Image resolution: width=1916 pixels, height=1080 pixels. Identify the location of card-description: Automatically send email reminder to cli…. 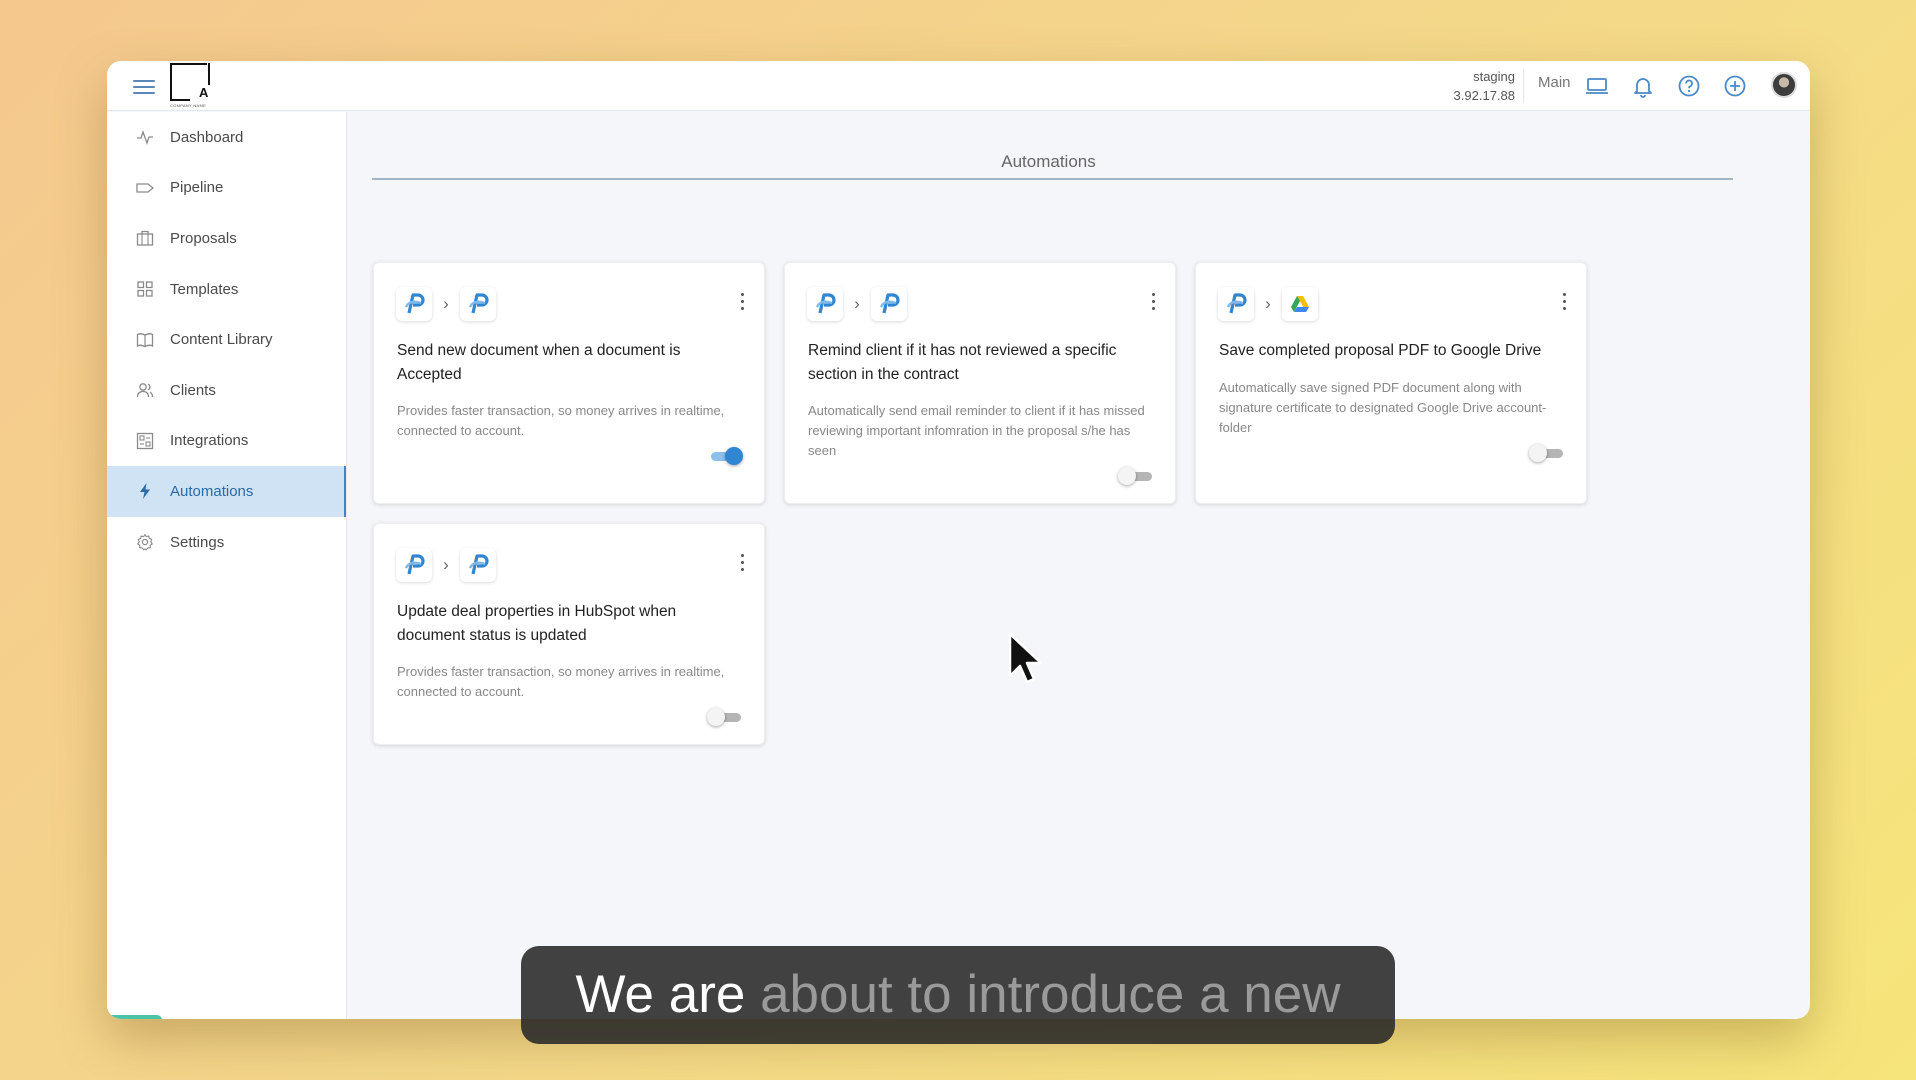
(976, 430).